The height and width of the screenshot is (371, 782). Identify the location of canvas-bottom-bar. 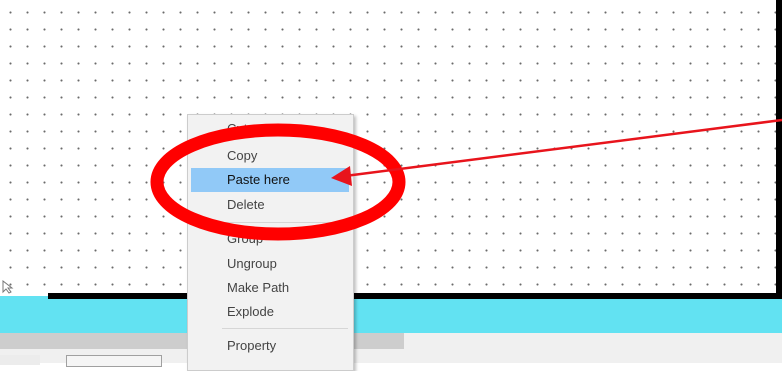
(391, 316).